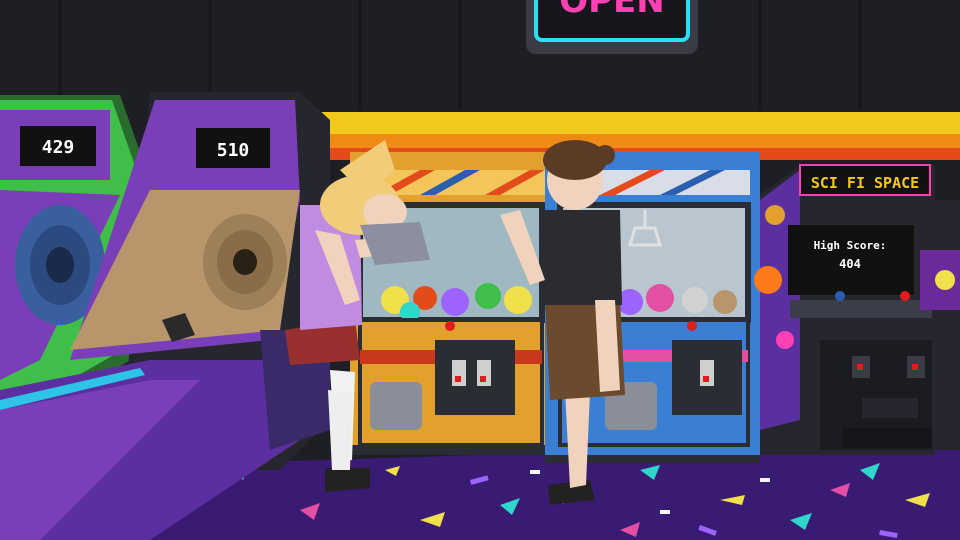 The width and height of the screenshot is (960, 540). What do you see at coordinates (233, 150) in the screenshot?
I see `skeeball-right-score: 510` at bounding box center [233, 150].